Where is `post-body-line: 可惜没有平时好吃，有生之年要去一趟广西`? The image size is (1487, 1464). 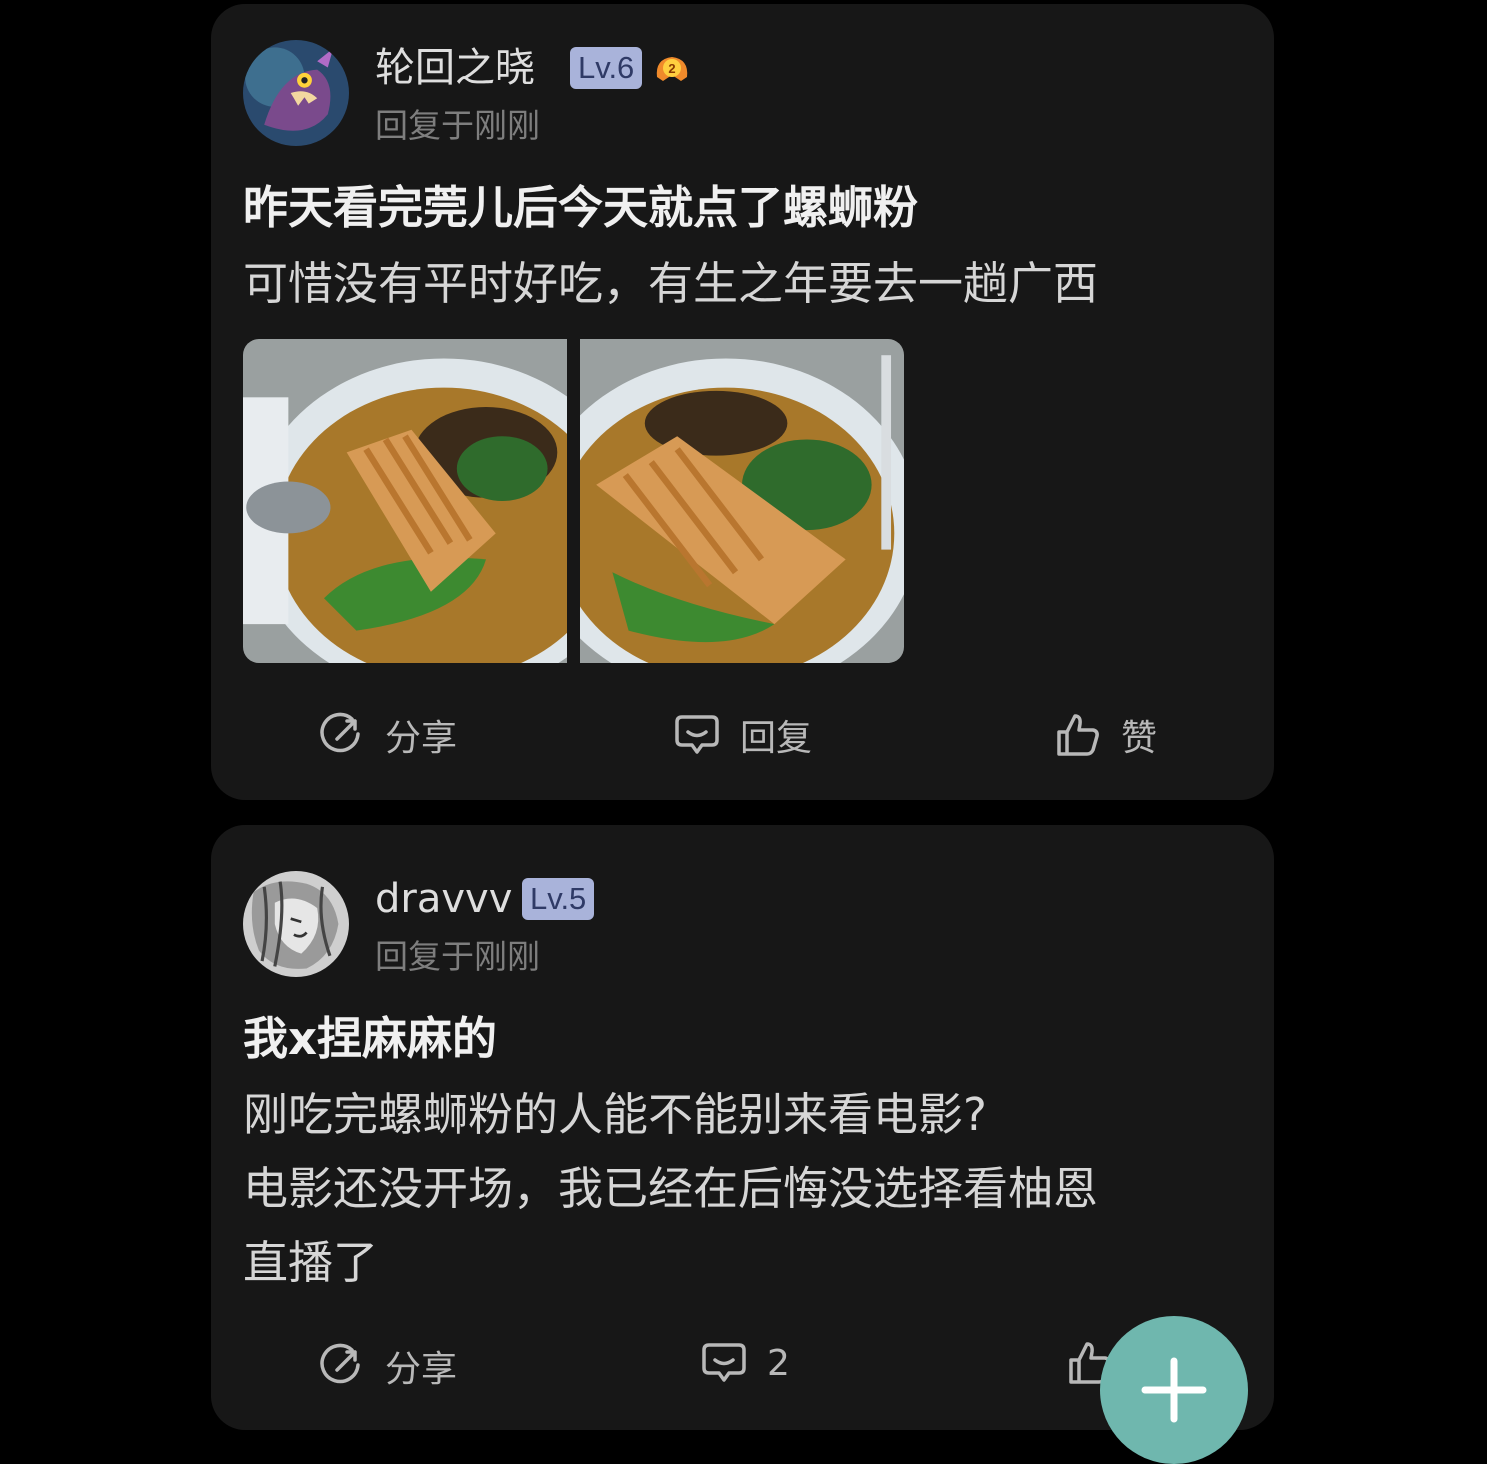 post-body-line: 可惜没有平时好吃，有生之年要去一趟广西 is located at coordinates (671, 283).